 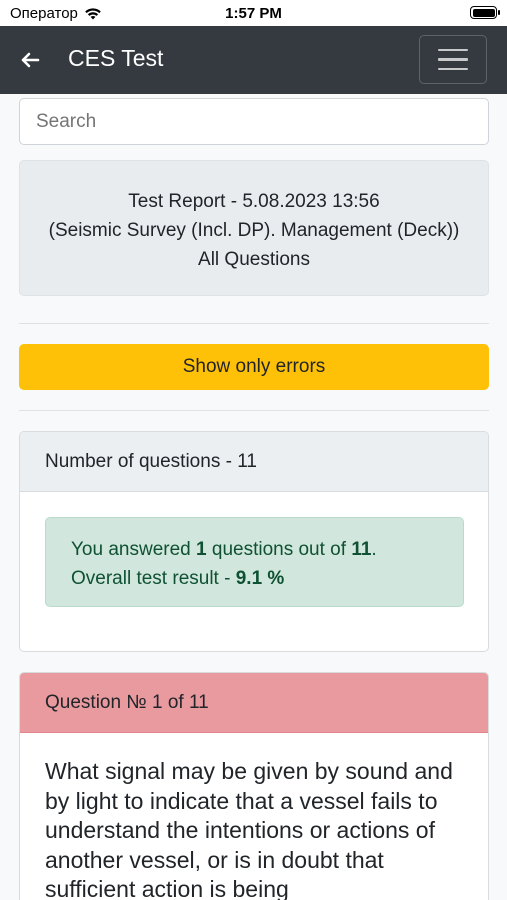 I want to click on summary-header: Number of questions - 11, so click(x=254, y=462).